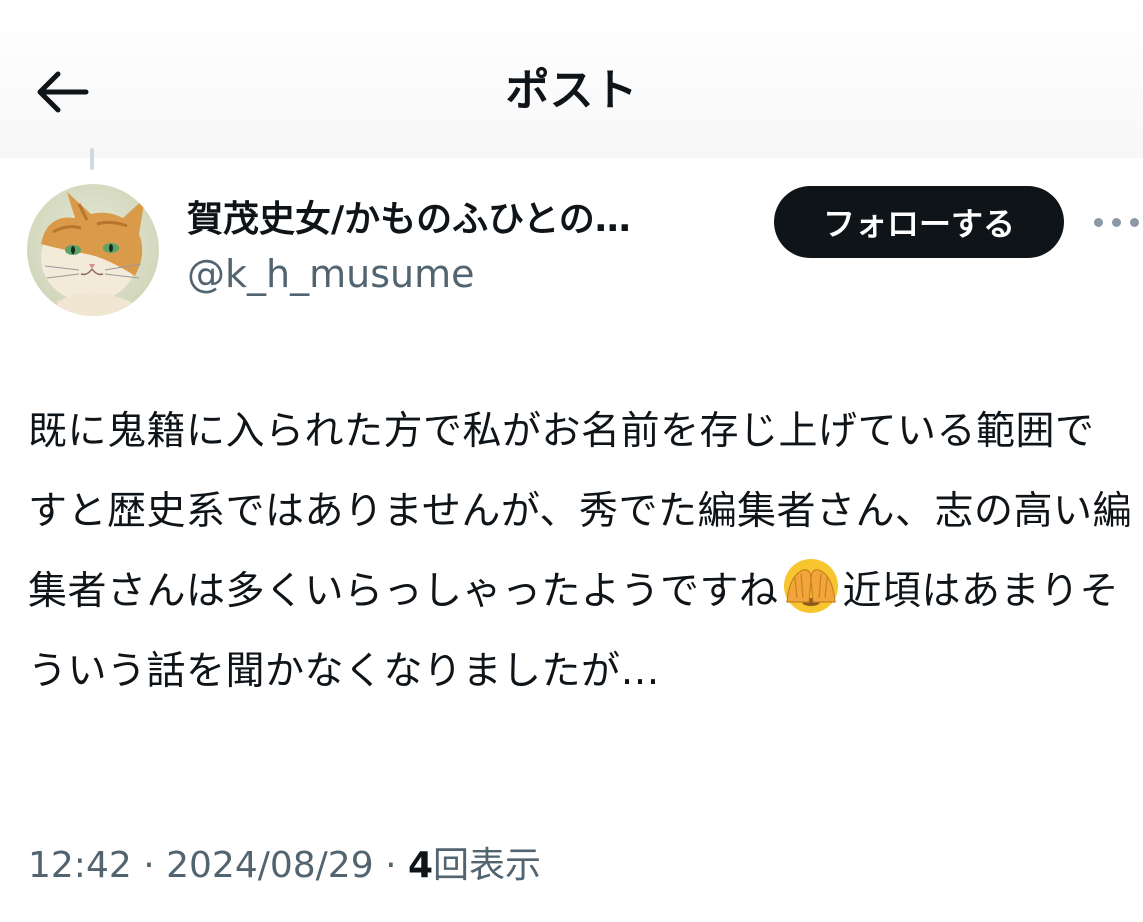  Describe the element at coordinates (270, 865) in the screenshot. I see `post-date: 2024/08/29` at that location.